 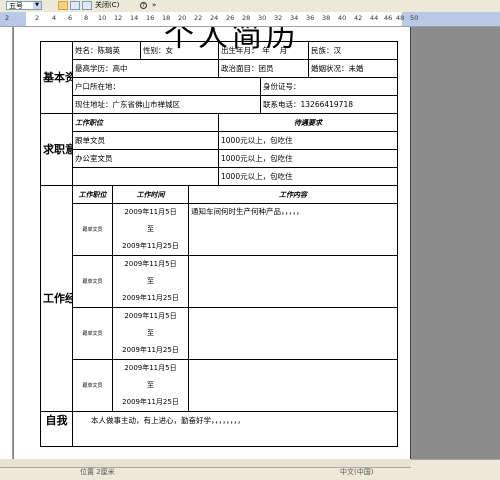 What do you see at coordinates (13, 19) in the screenshot?
I see `ruler-margin-left` at bounding box center [13, 19].